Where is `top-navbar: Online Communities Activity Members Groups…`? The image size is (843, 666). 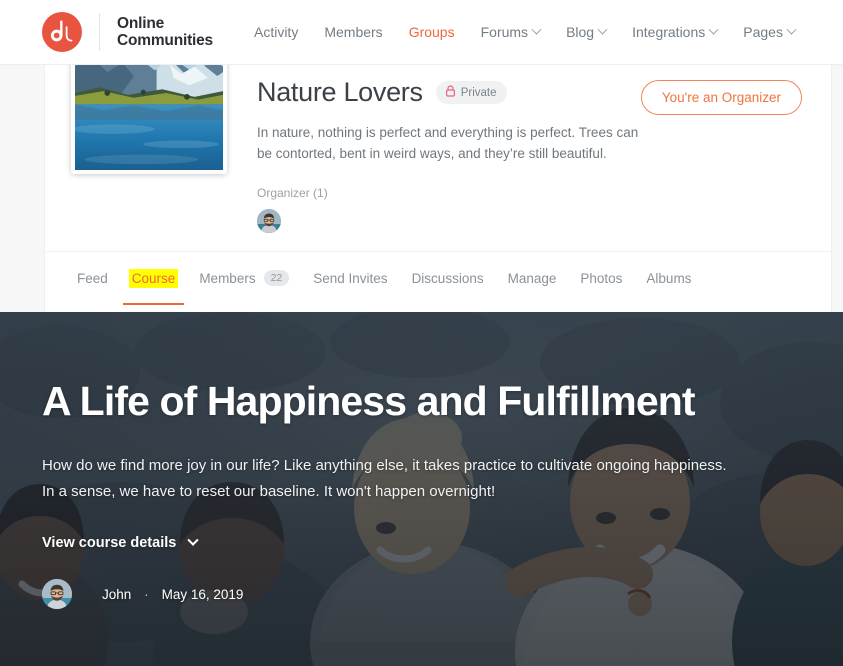 top-navbar: Online Communities Activity Members Groups… is located at coordinates (421, 32).